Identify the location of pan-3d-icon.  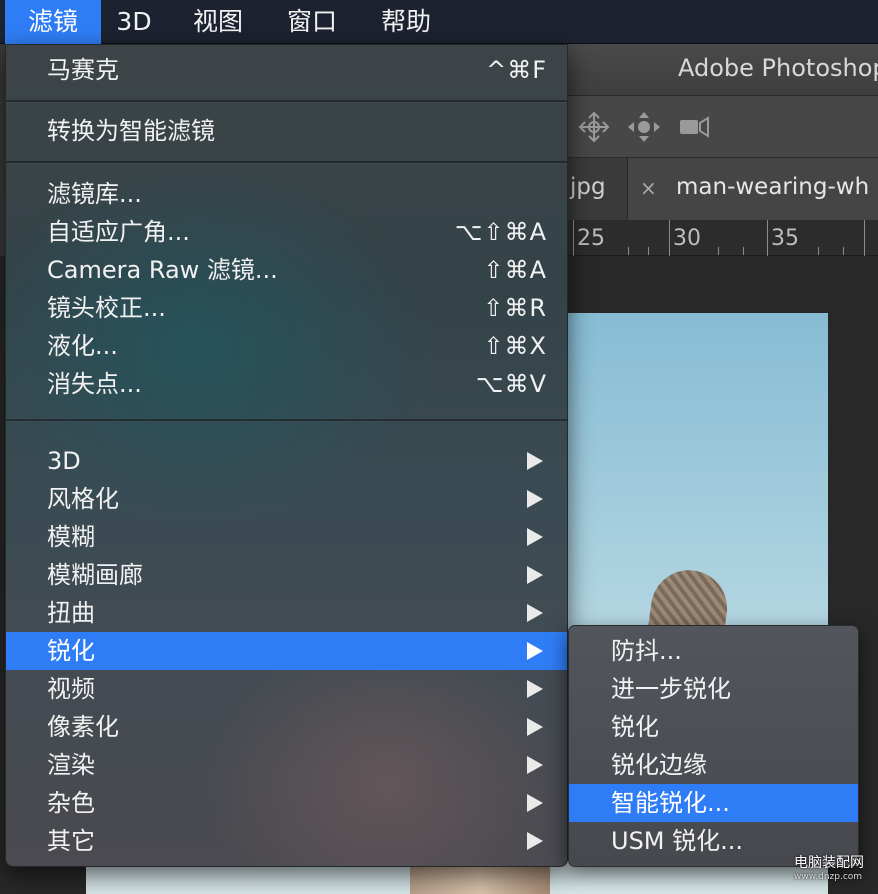
(644, 127).